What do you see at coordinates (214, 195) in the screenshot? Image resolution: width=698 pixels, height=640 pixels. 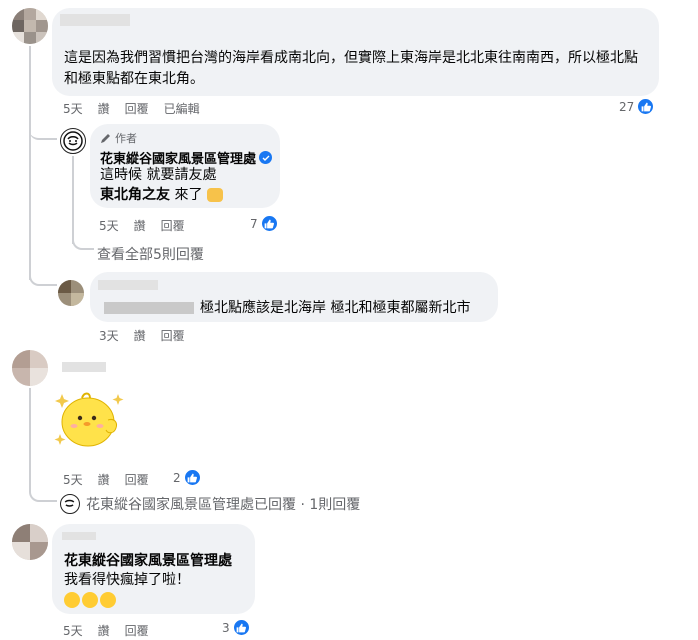 I see `raised-hands-emoji` at bounding box center [214, 195].